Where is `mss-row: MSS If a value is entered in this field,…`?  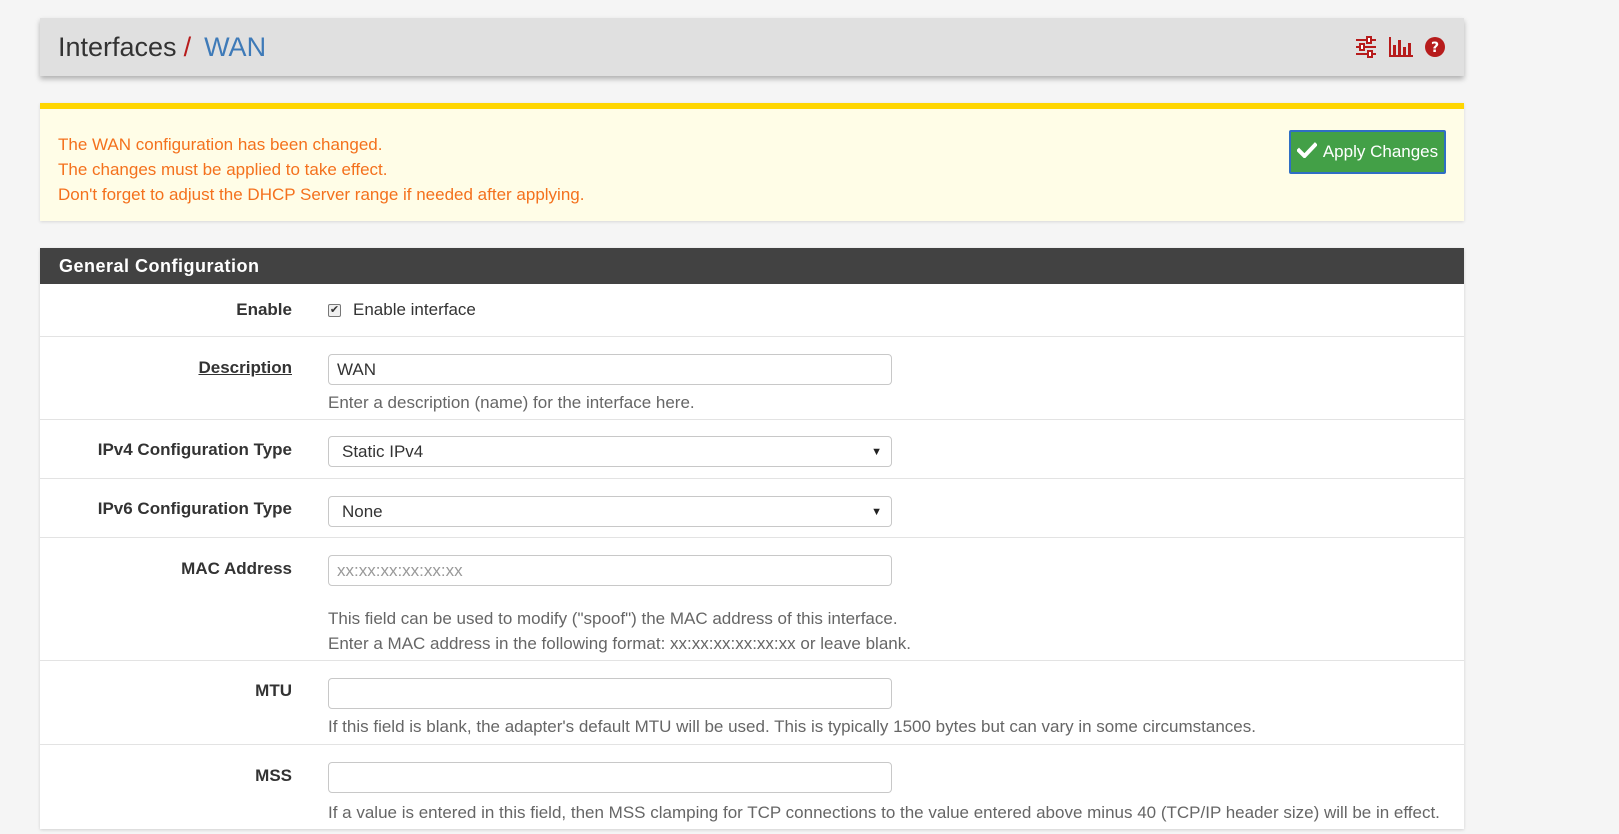
mss-row: MSS If a value is entered in this field,… is located at coordinates (752, 787).